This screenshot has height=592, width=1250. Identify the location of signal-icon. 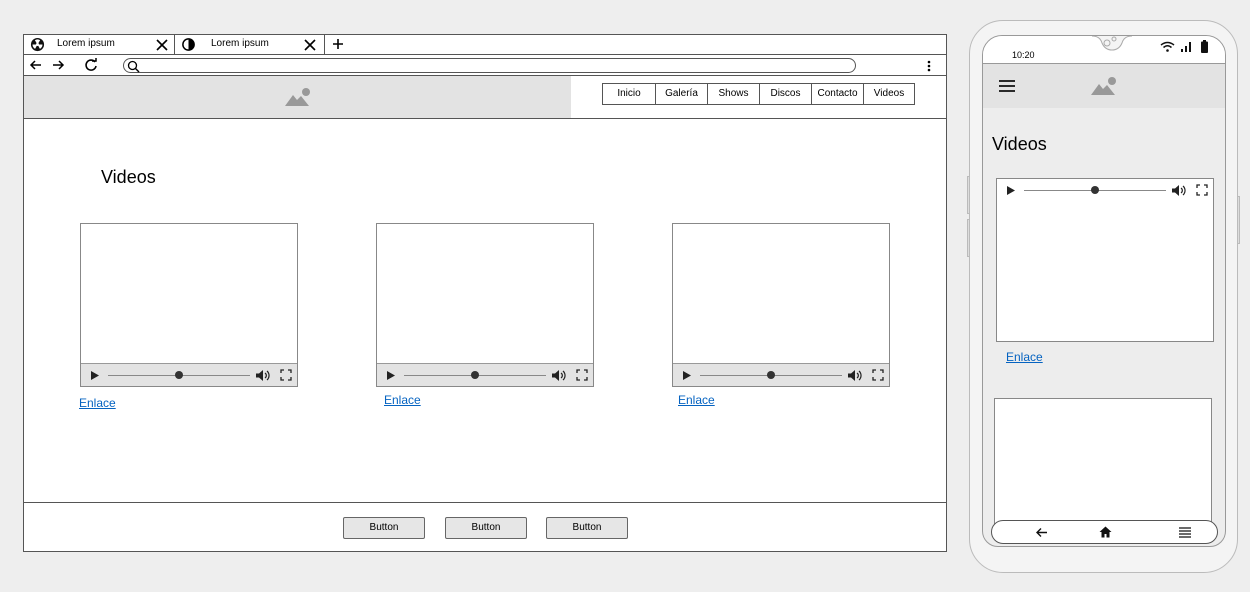
(1186, 47).